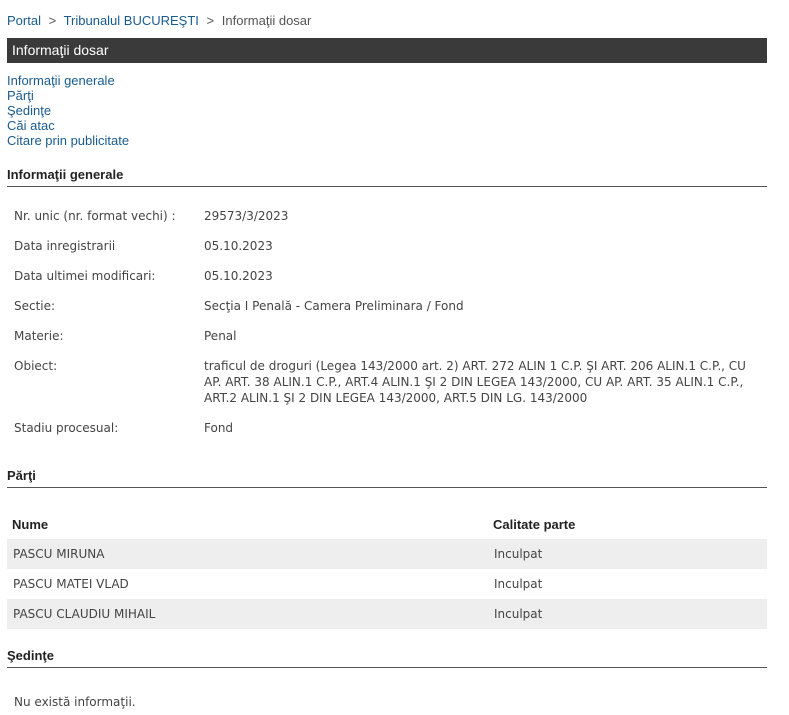 This screenshot has width=789, height=715. Describe the element at coordinates (389, 428) in the screenshot. I see `info-row: Stadiu procesual: Fond` at that location.